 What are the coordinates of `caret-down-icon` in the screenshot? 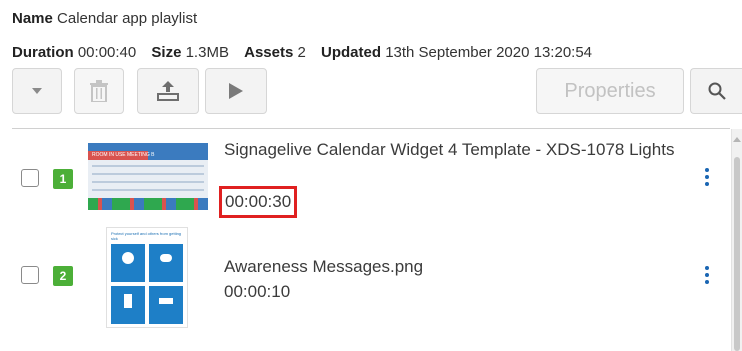 It's located at (37, 91).